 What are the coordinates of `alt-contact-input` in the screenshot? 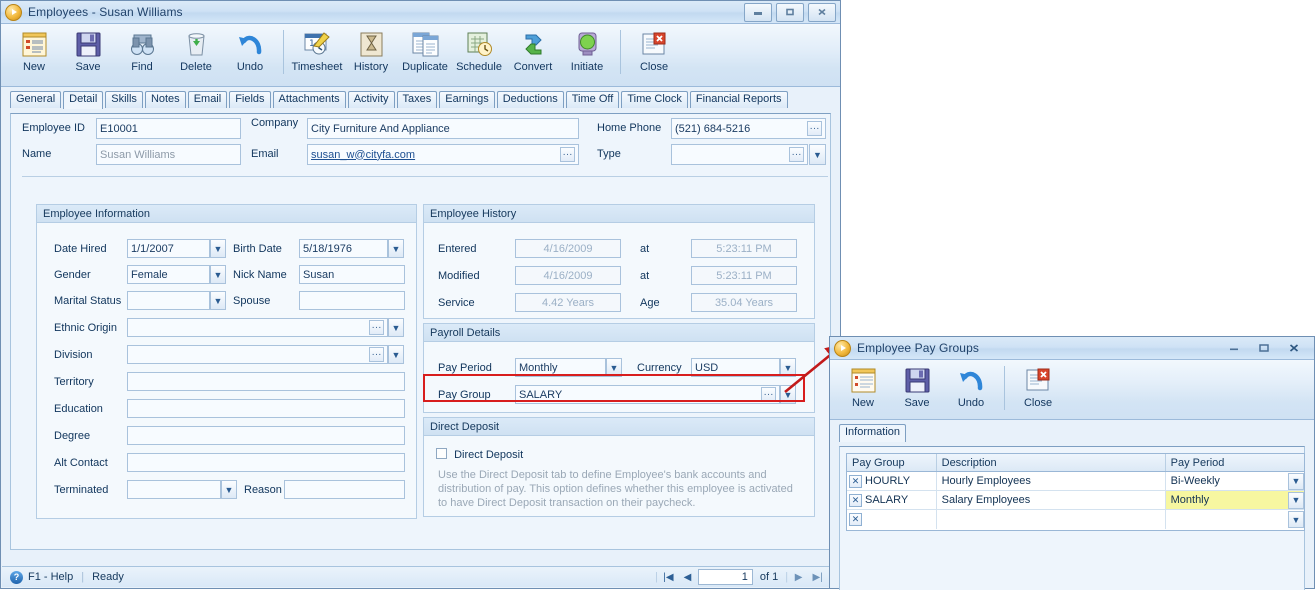 It's located at (266, 462).